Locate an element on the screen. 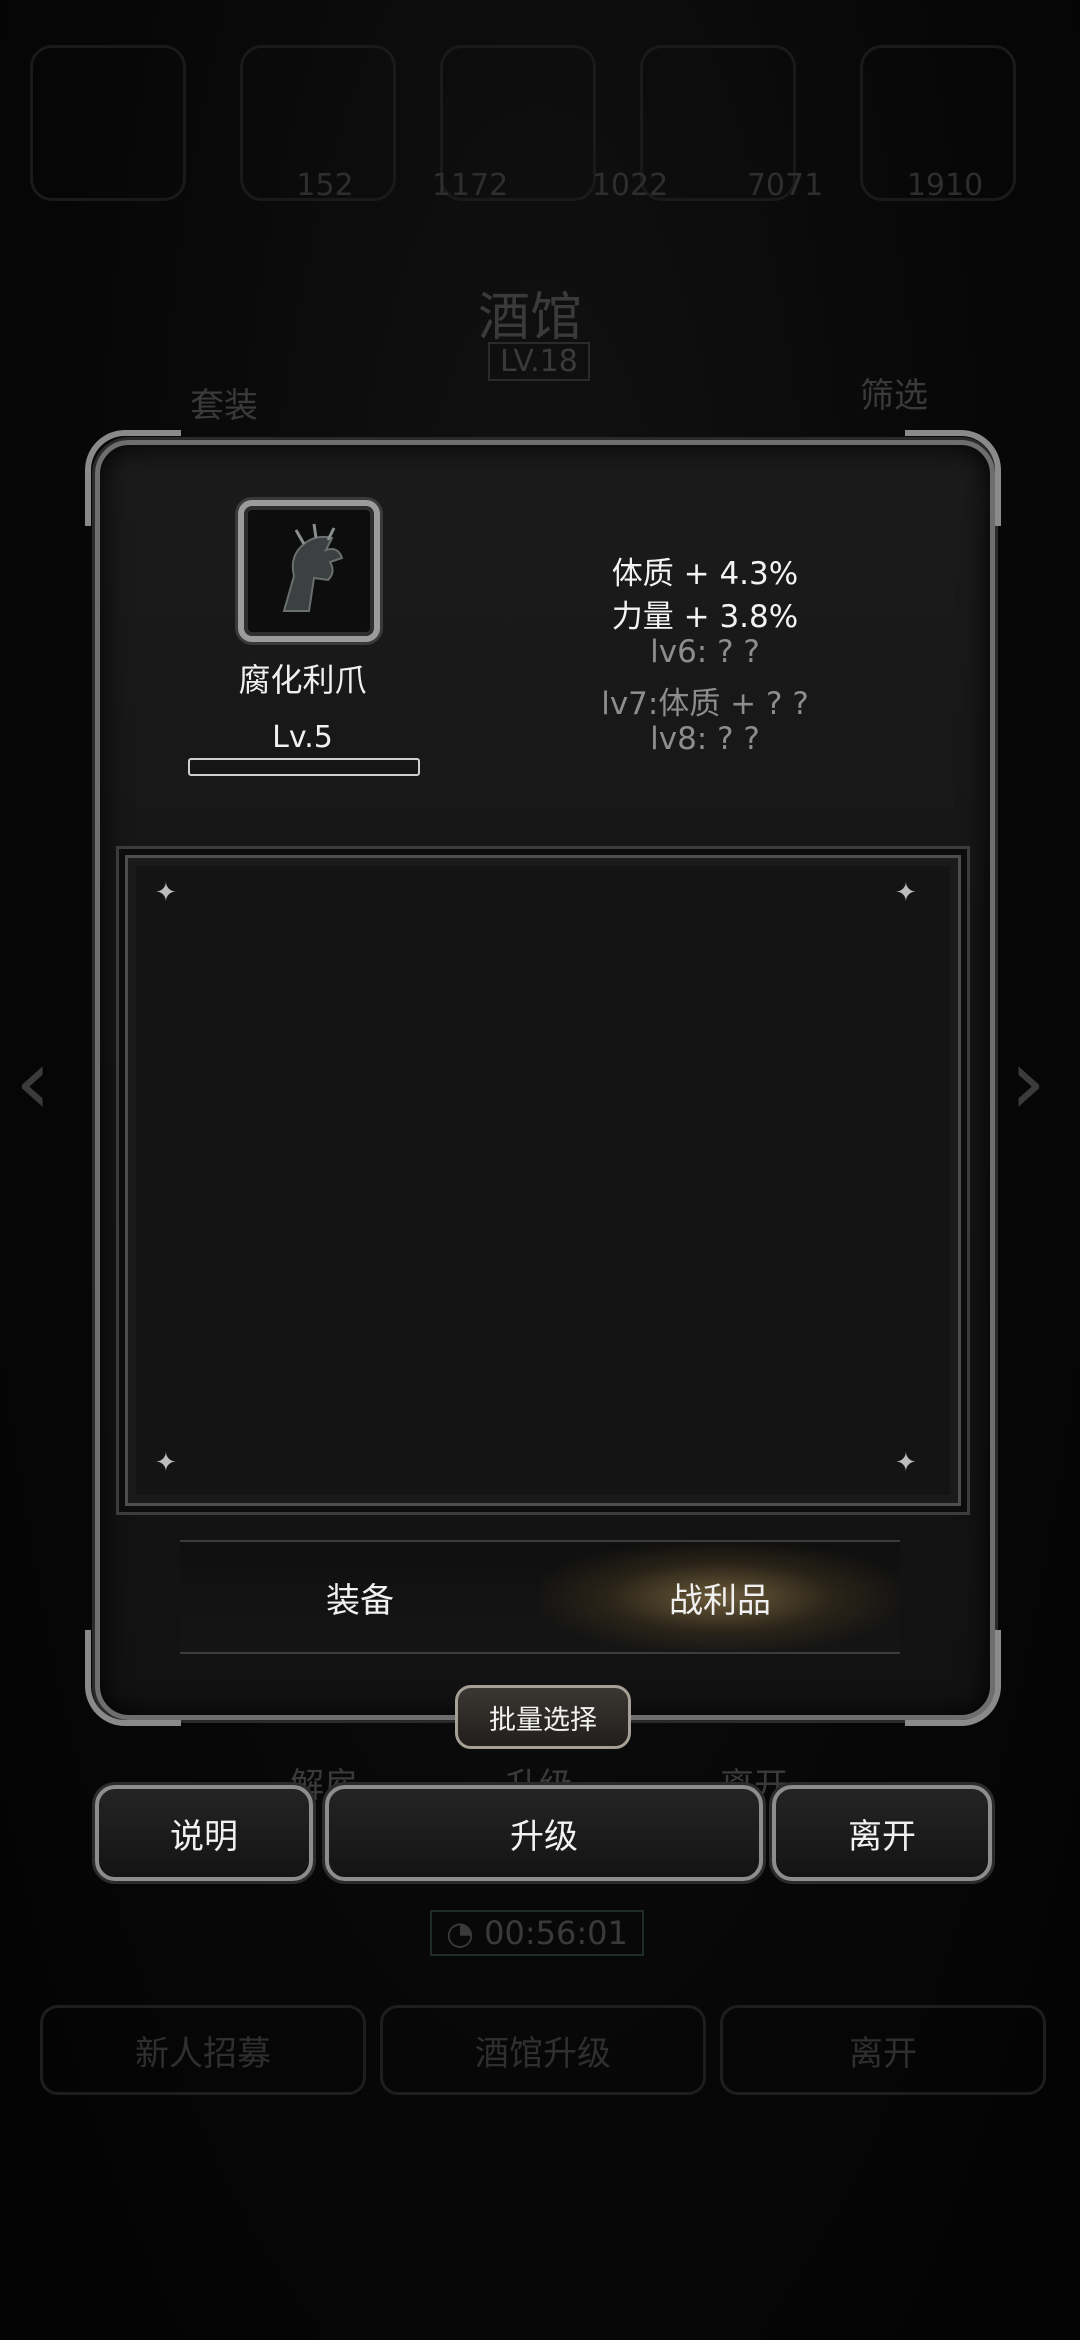 The image size is (1080, 2340). batch-select-button: 批量选择 is located at coordinates (543, 1717).